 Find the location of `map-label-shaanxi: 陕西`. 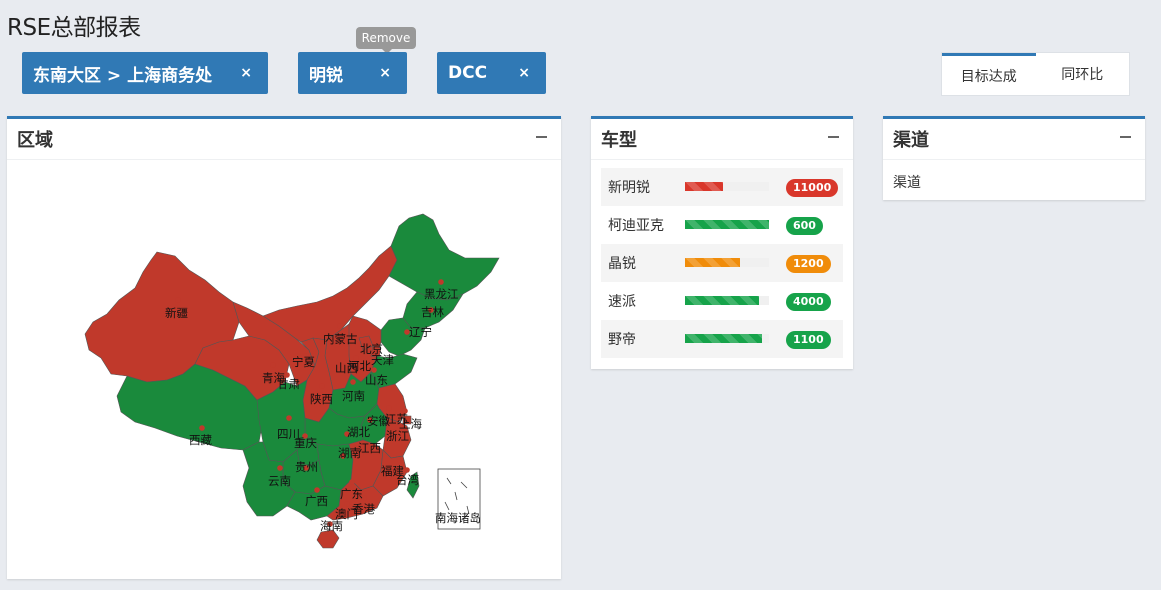

map-label-shaanxi: 陕西 is located at coordinates (321, 399).